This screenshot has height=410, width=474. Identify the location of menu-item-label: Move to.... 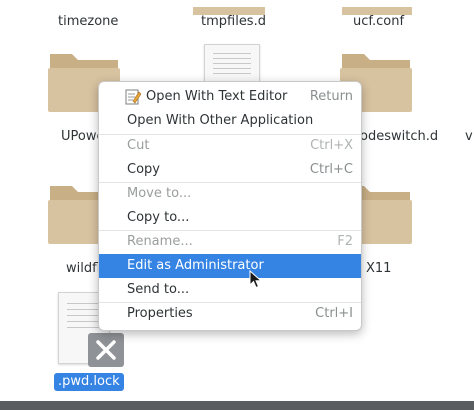
(159, 193).